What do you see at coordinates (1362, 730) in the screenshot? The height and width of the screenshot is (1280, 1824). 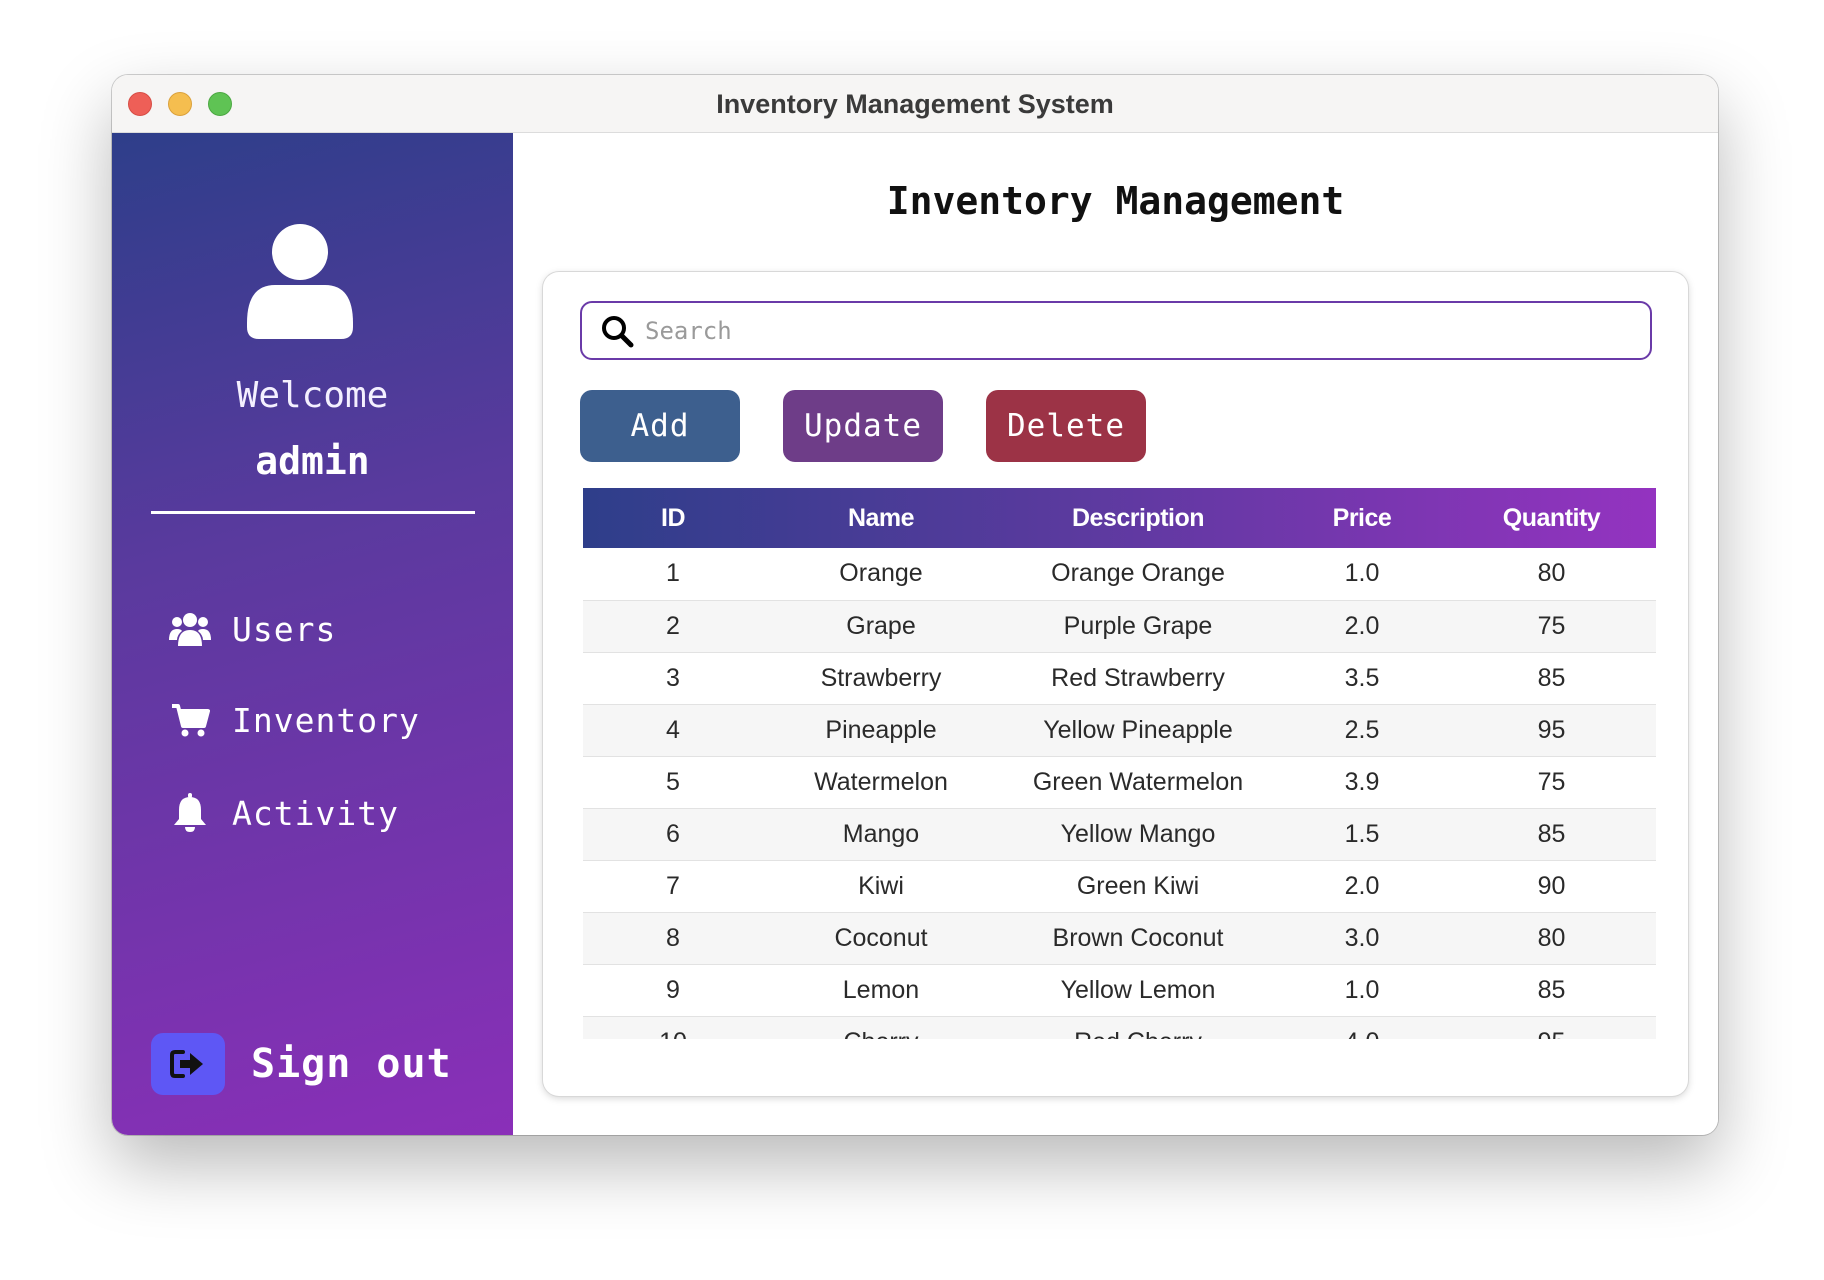 I see `cell-price: 2.5` at bounding box center [1362, 730].